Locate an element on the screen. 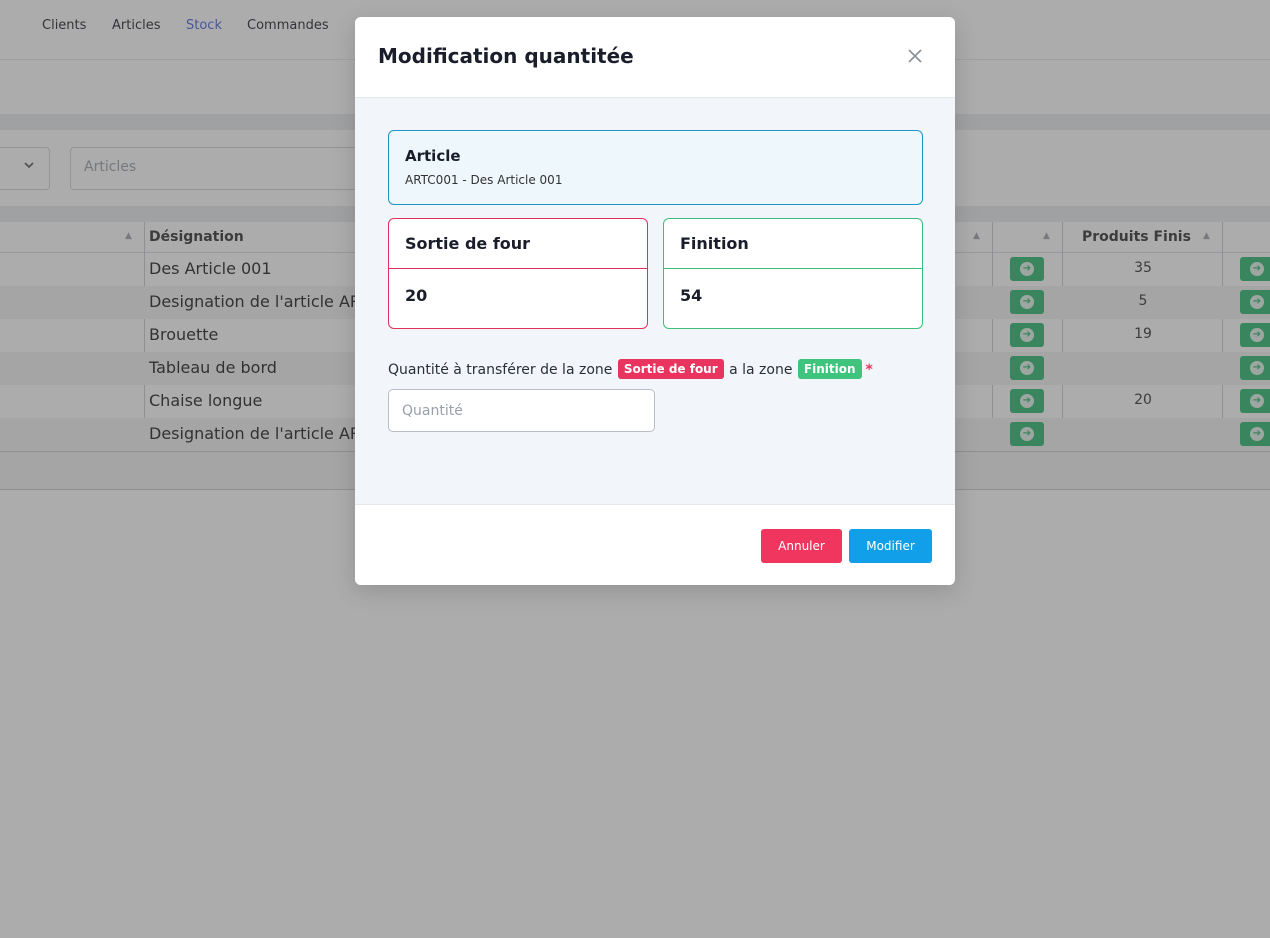 Image resolution: width=1270 pixels, height=938 pixels. required-marker: * is located at coordinates (869, 370).